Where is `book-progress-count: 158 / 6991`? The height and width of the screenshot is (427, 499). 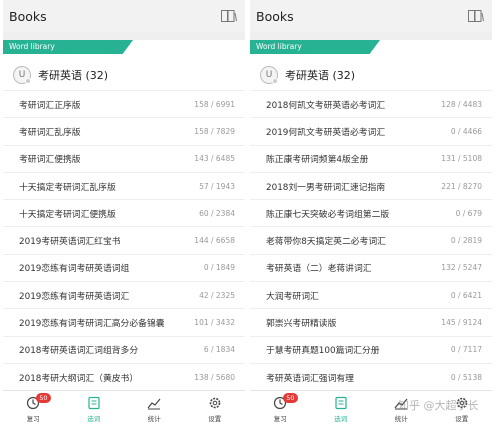 book-progress-count: 158 / 6991 is located at coordinates (214, 104).